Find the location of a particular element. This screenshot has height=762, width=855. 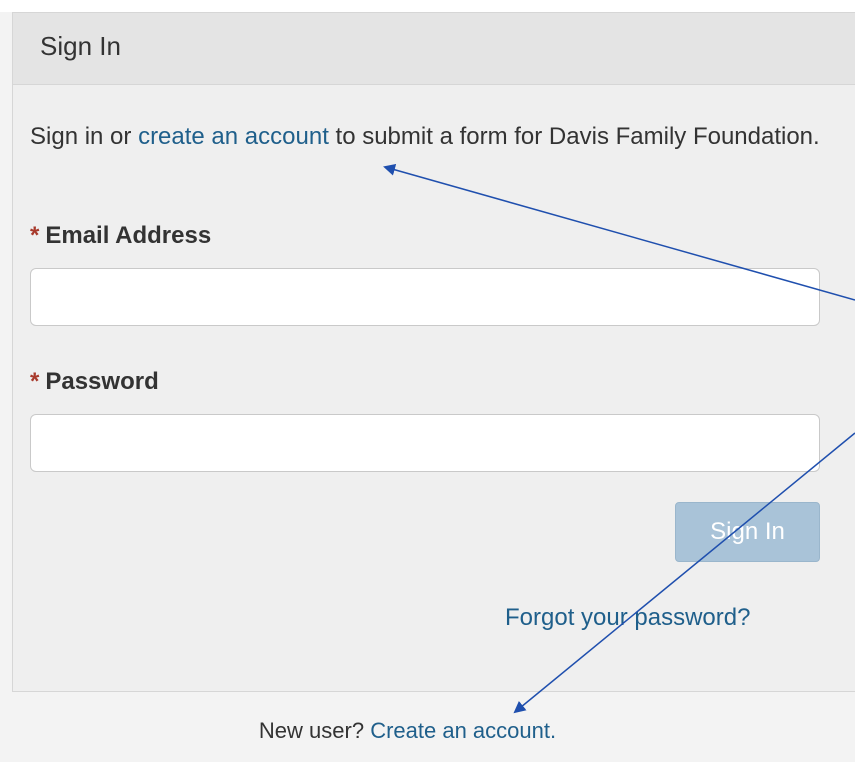

footer-prefix: New user? is located at coordinates (314, 730).